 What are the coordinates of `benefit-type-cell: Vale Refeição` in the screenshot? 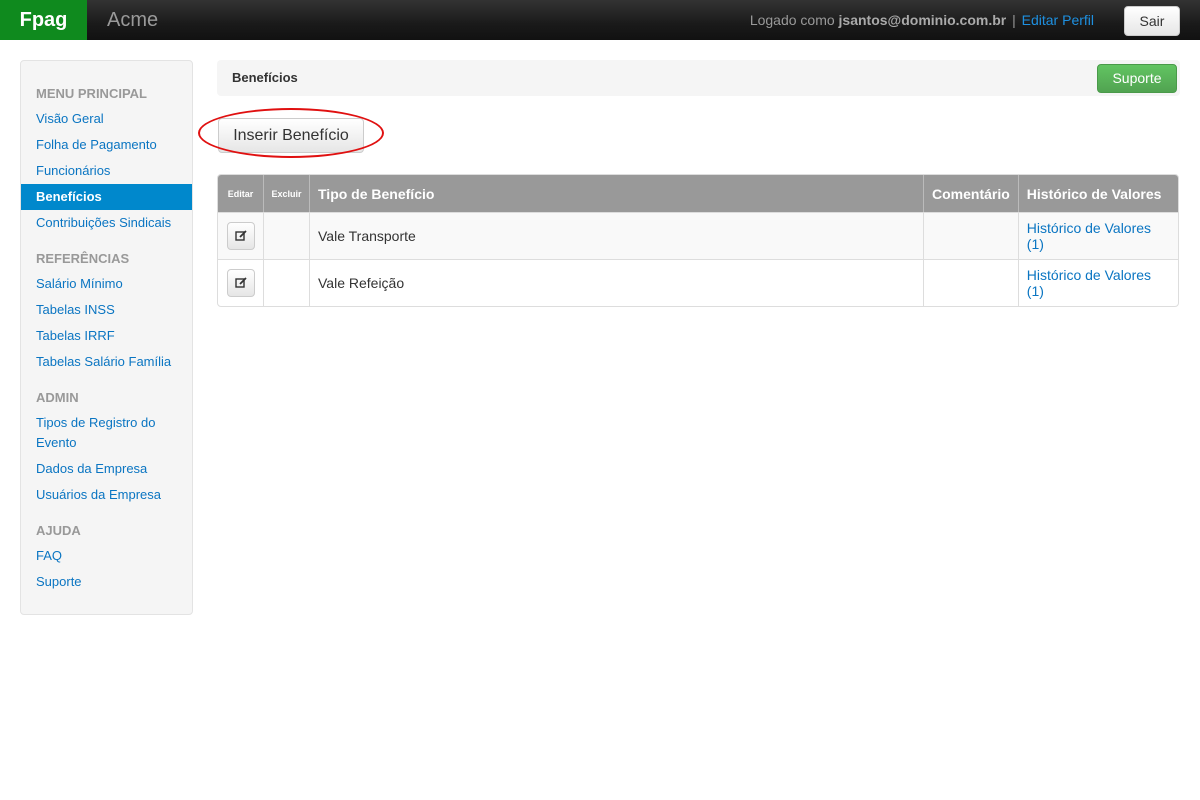 It's located at (616, 282).